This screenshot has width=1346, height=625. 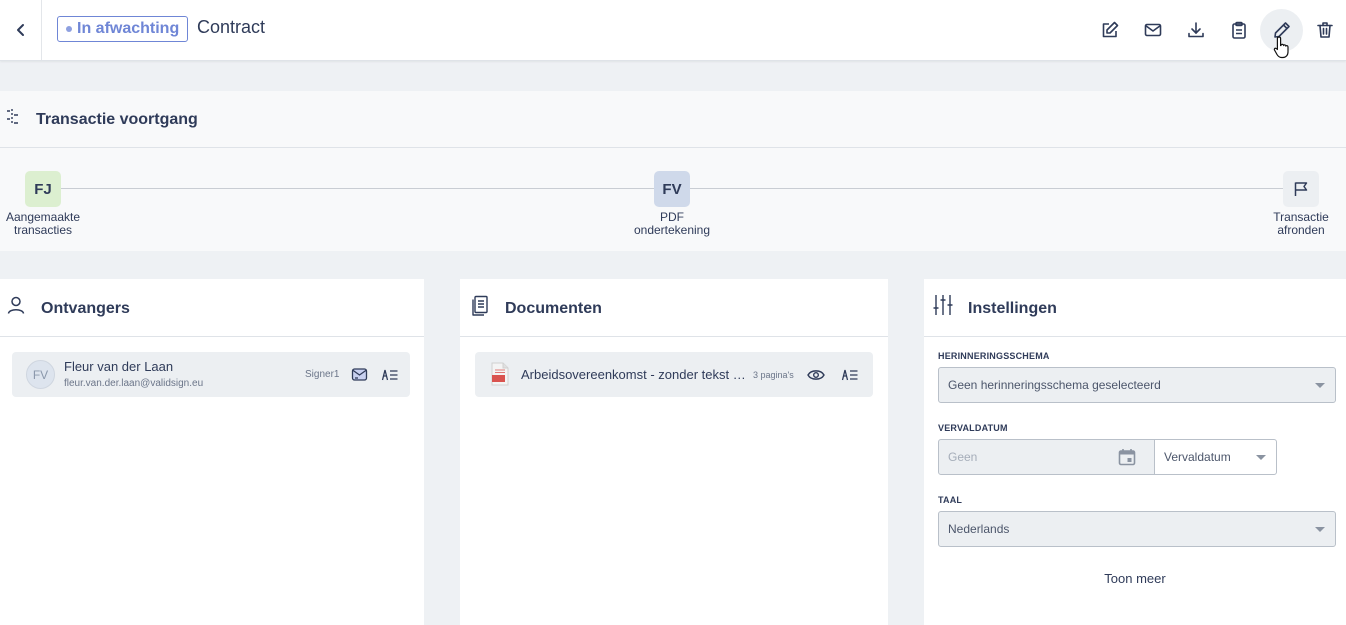 What do you see at coordinates (979, 529) in the screenshot?
I see `language-value: Nederlands` at bounding box center [979, 529].